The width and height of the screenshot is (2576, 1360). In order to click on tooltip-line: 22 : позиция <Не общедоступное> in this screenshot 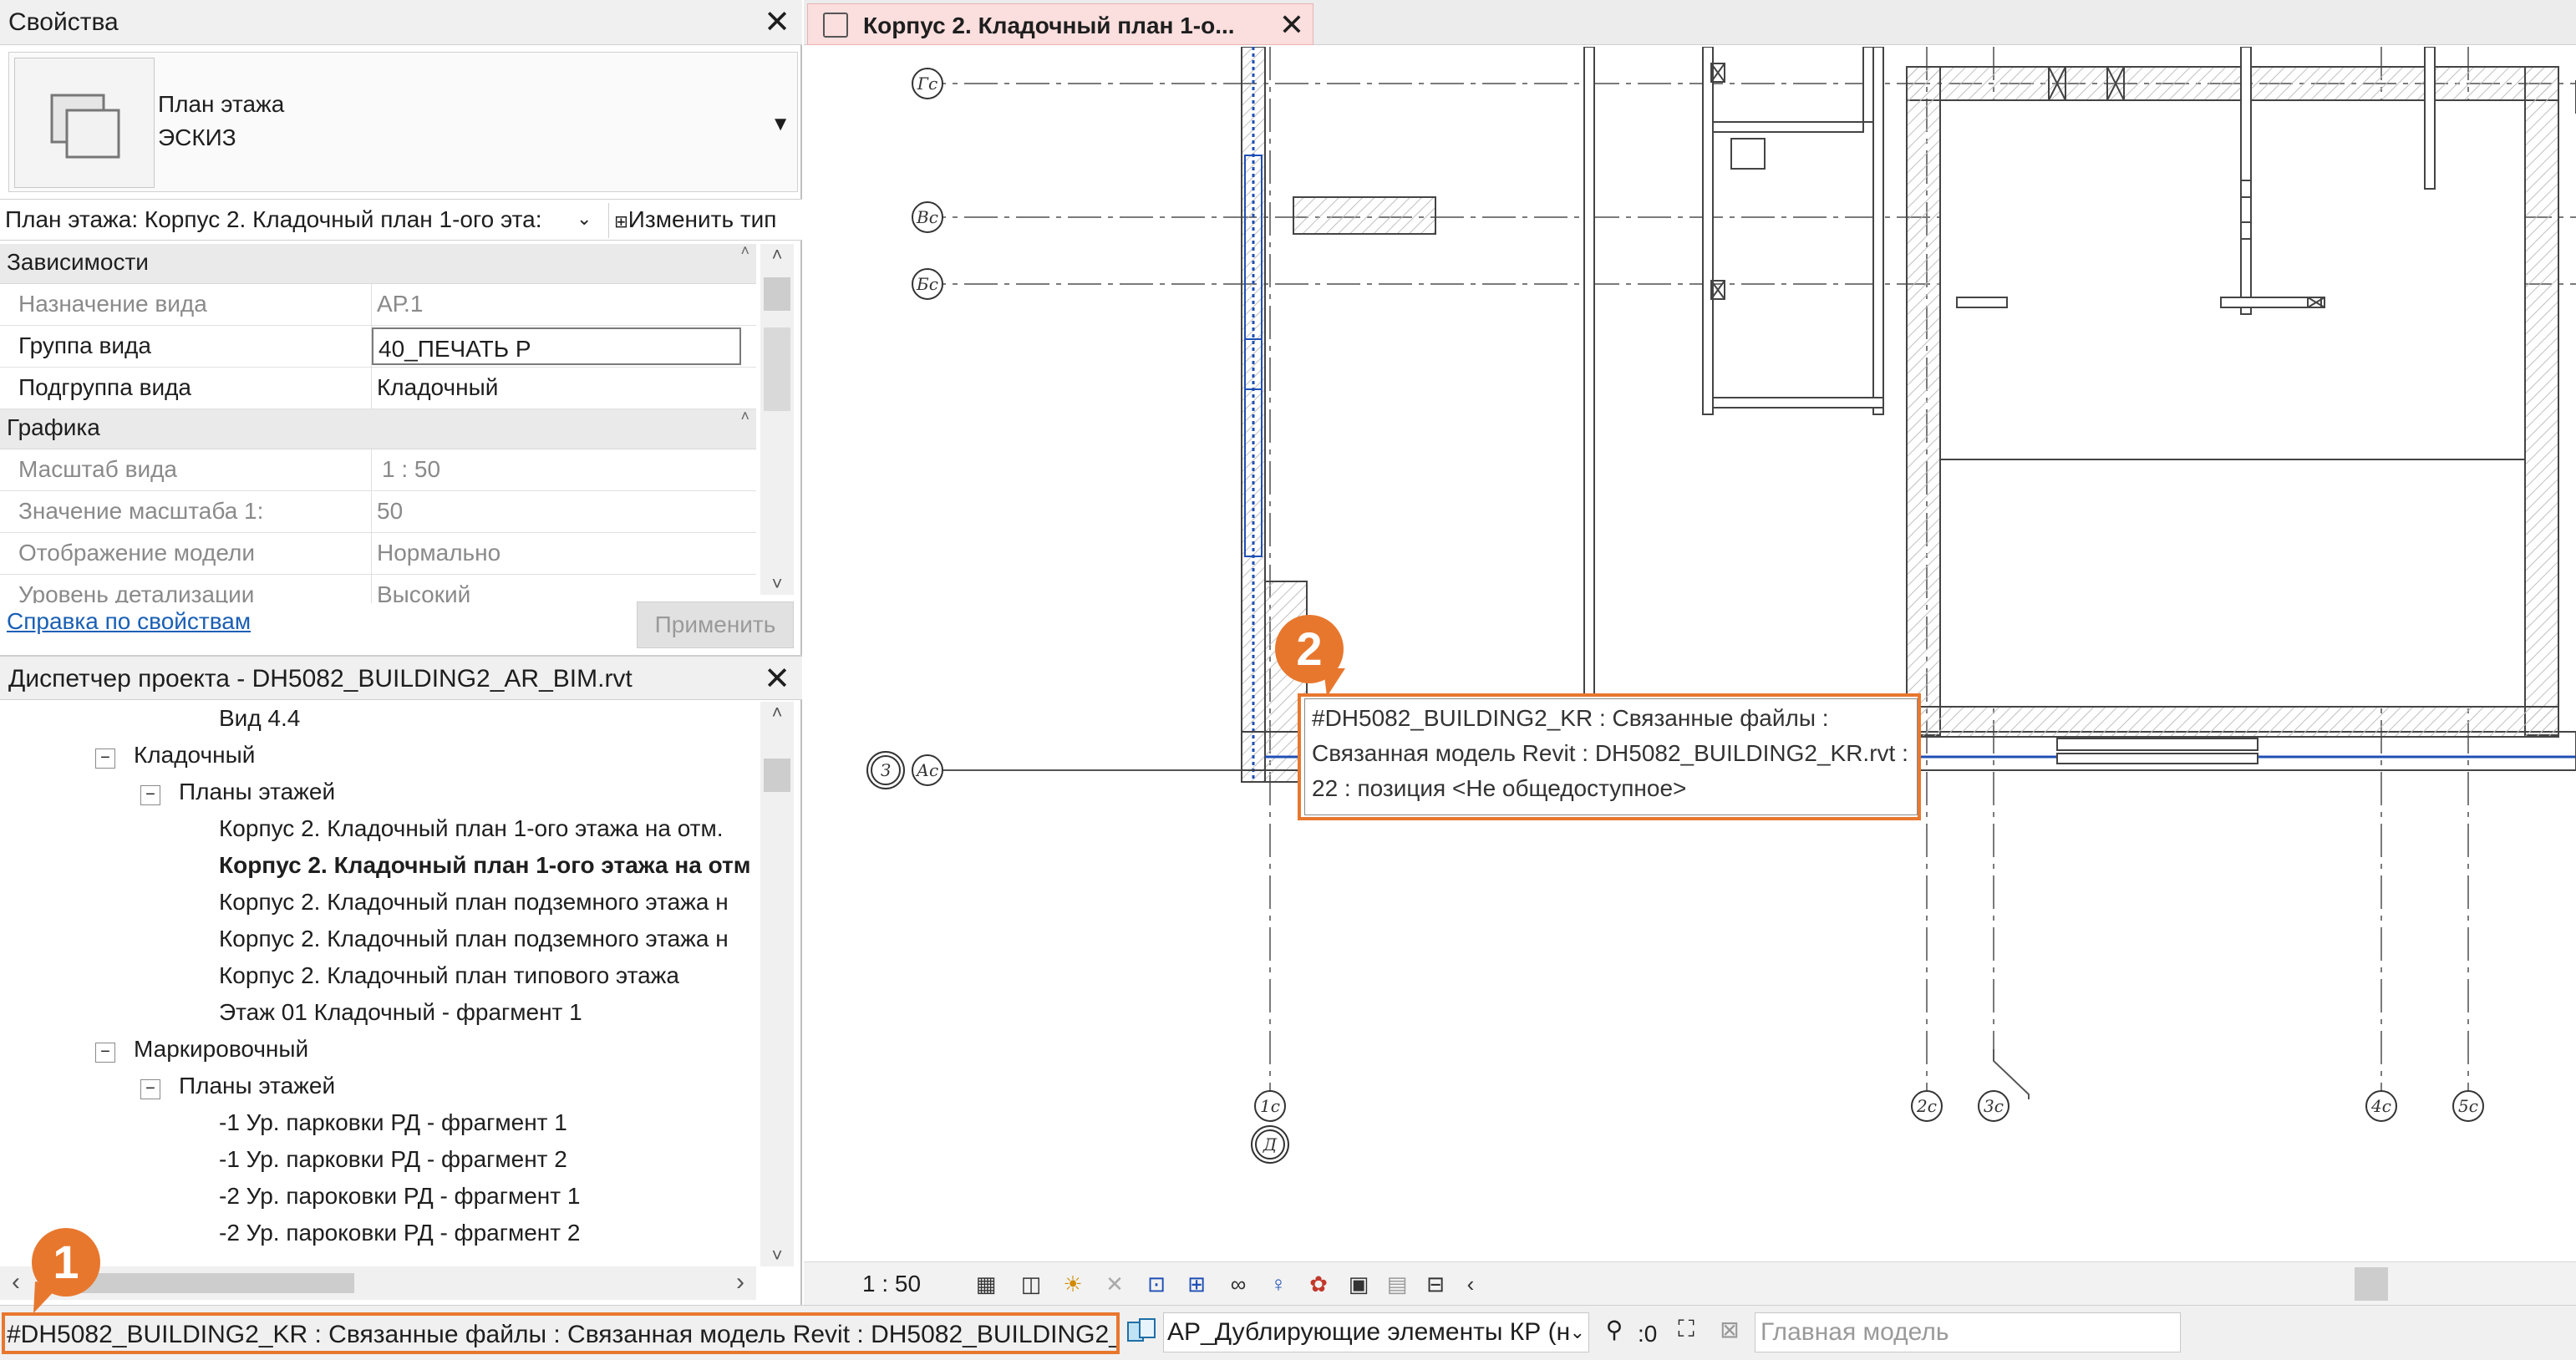, I will do `click(1499, 788)`.